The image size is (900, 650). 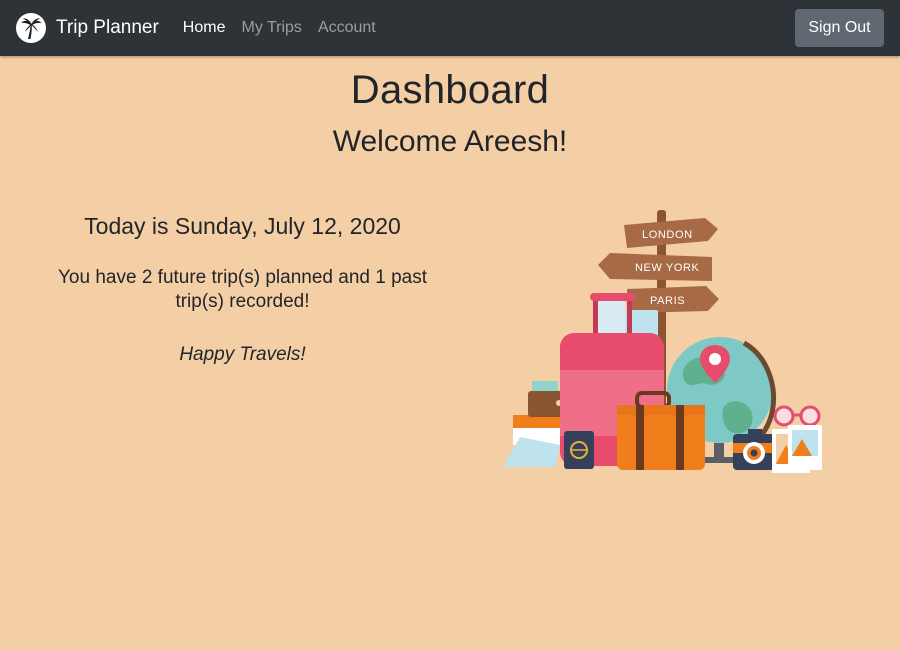 I want to click on nav-link-home: Home, so click(x=204, y=28).